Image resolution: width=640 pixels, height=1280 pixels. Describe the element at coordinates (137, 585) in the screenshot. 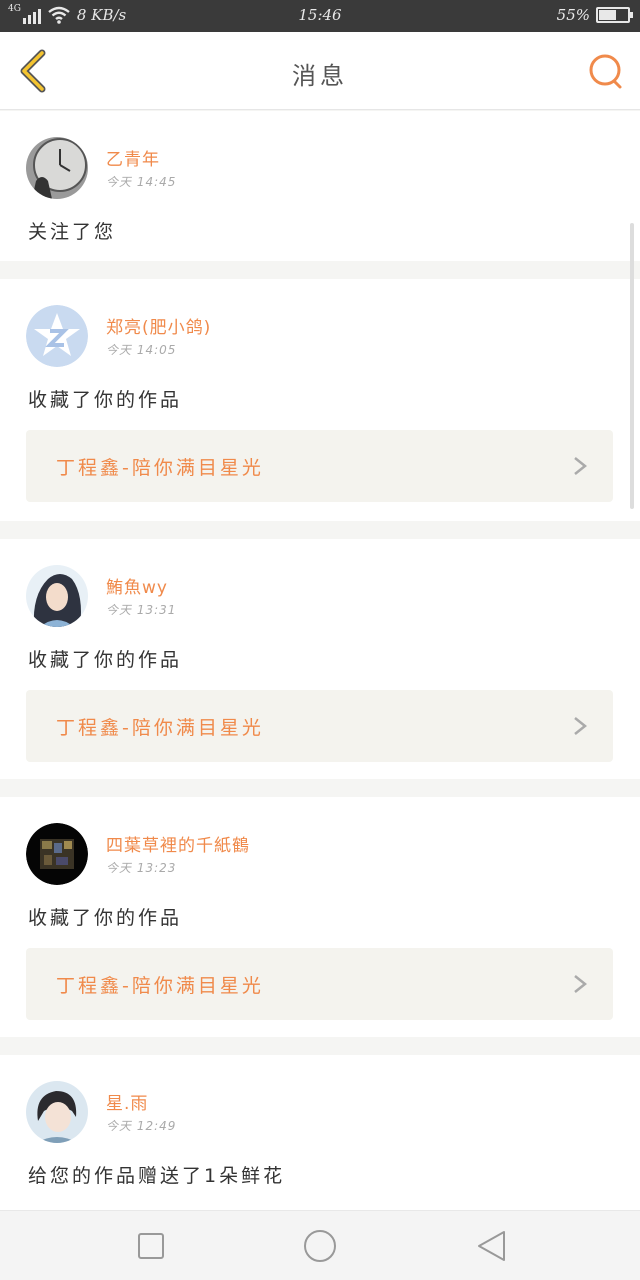

I see `username: 鮪魚wy` at that location.